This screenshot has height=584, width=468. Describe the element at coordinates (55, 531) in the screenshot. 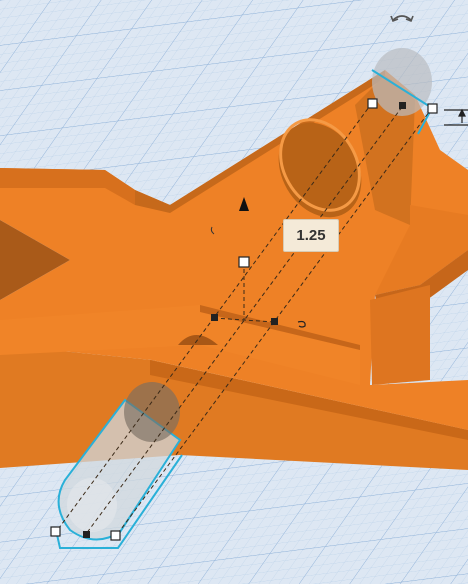

I see `resize-handle-bottom-left` at that location.